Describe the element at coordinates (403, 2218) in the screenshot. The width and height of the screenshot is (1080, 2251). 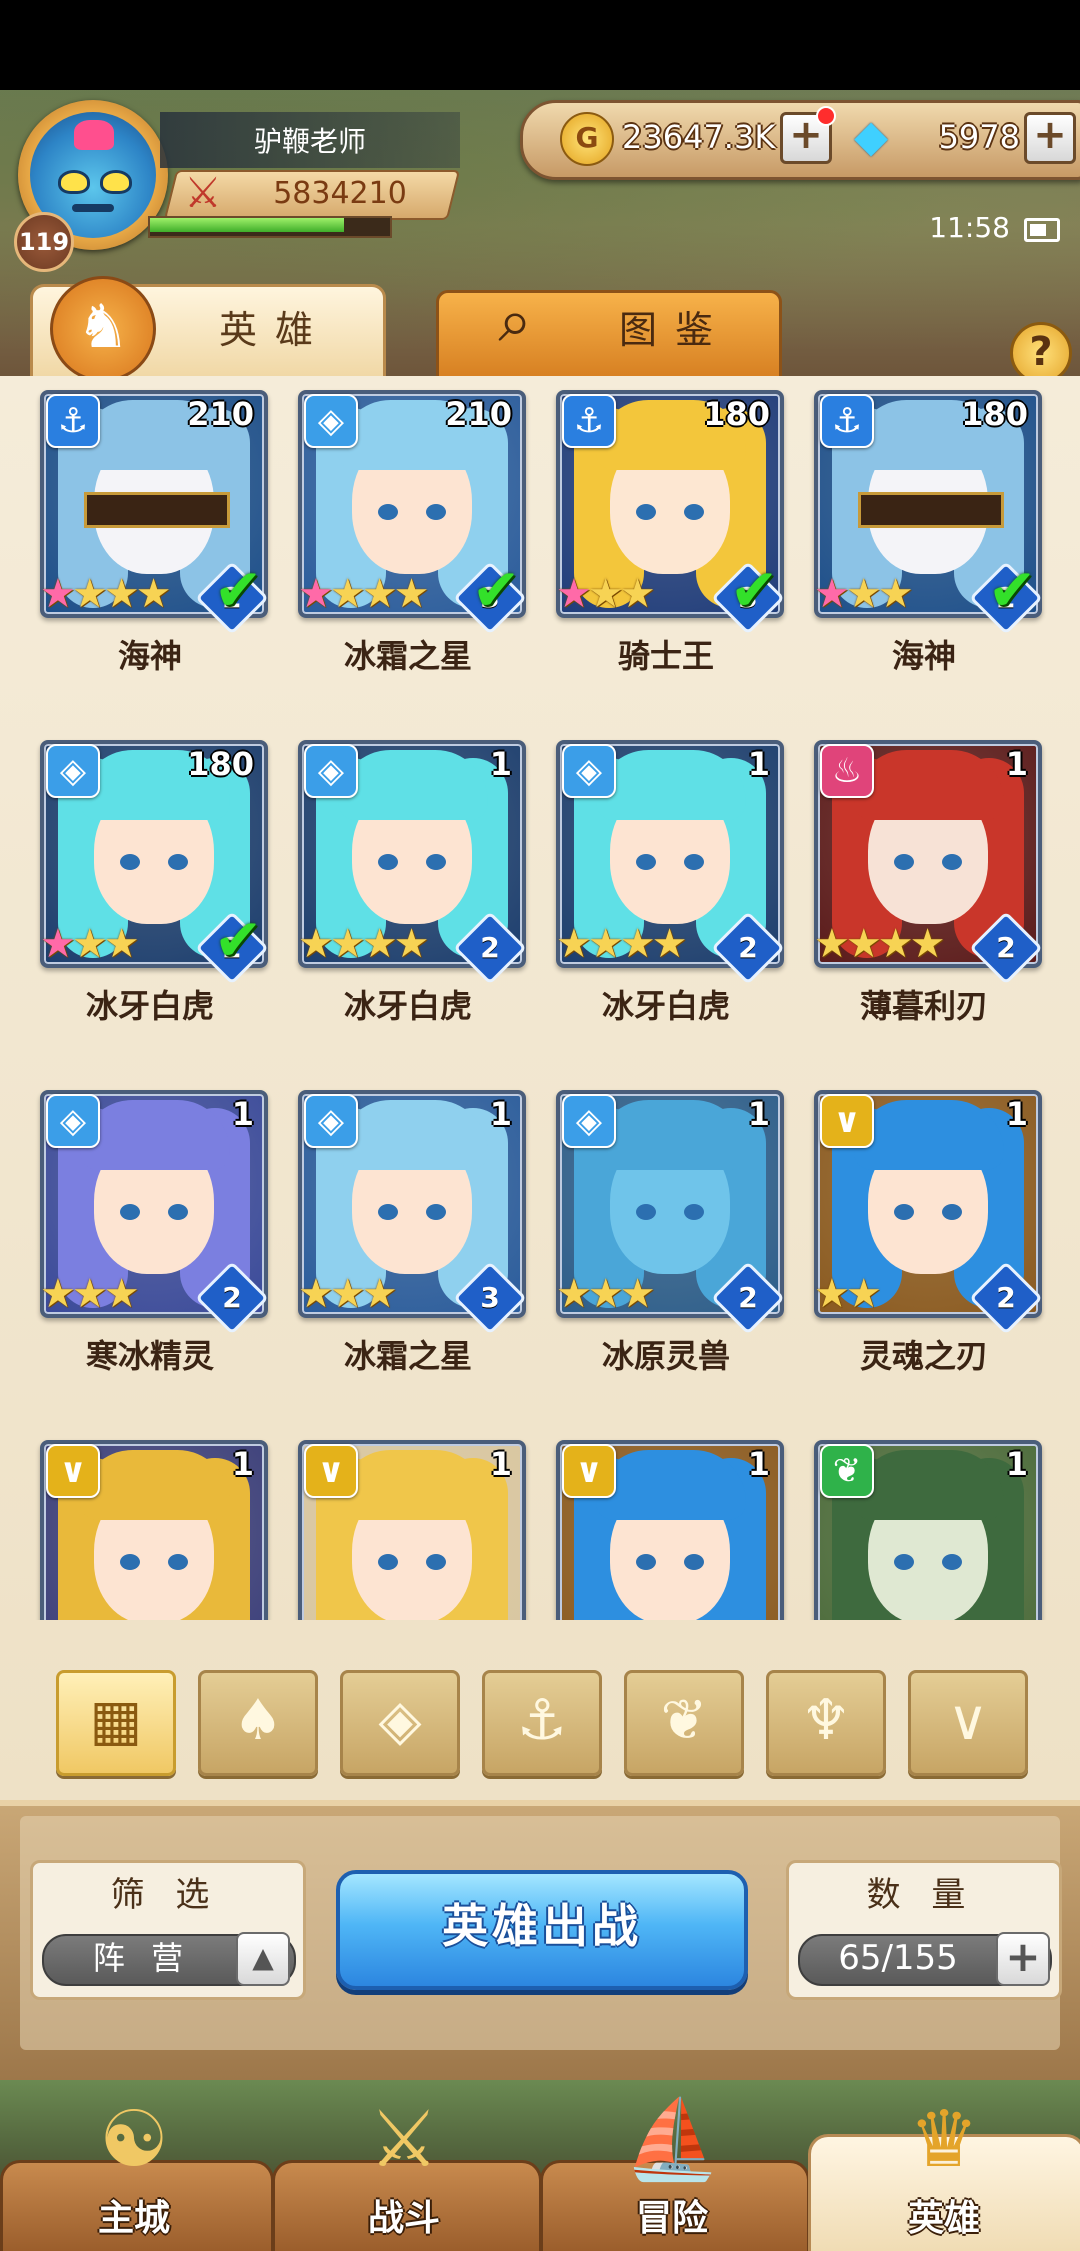
I see `nav-battle-label: 战斗` at that location.